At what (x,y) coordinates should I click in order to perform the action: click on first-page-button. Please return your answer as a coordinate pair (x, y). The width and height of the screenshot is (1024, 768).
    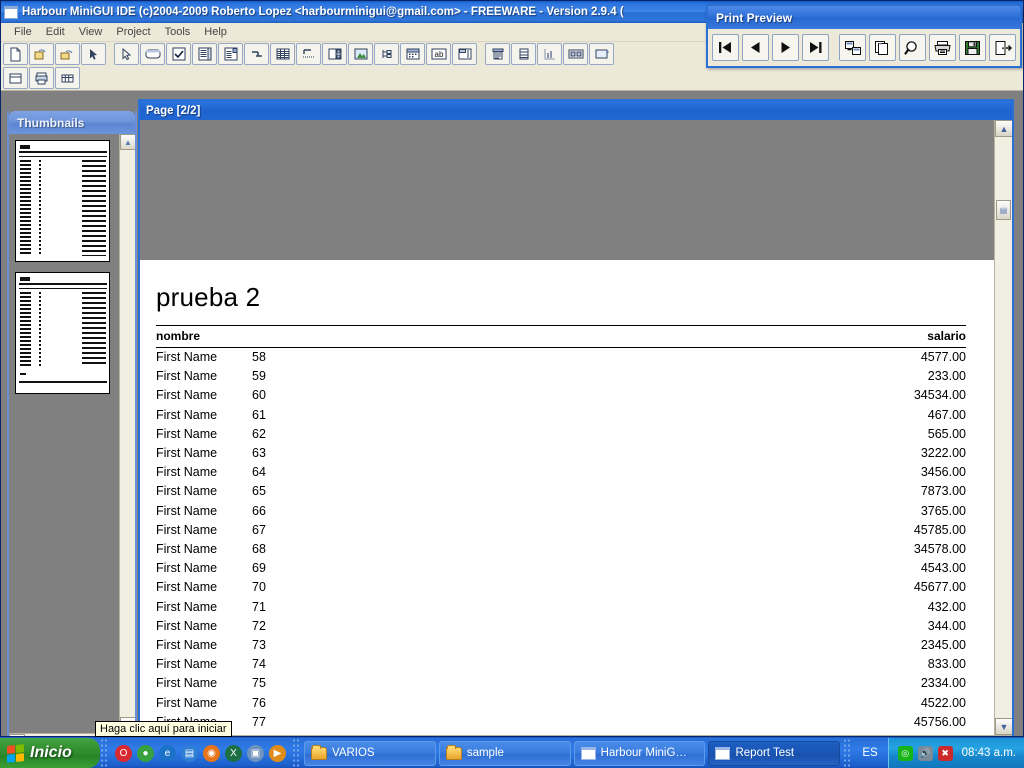
    Looking at the image, I should click on (725, 47).